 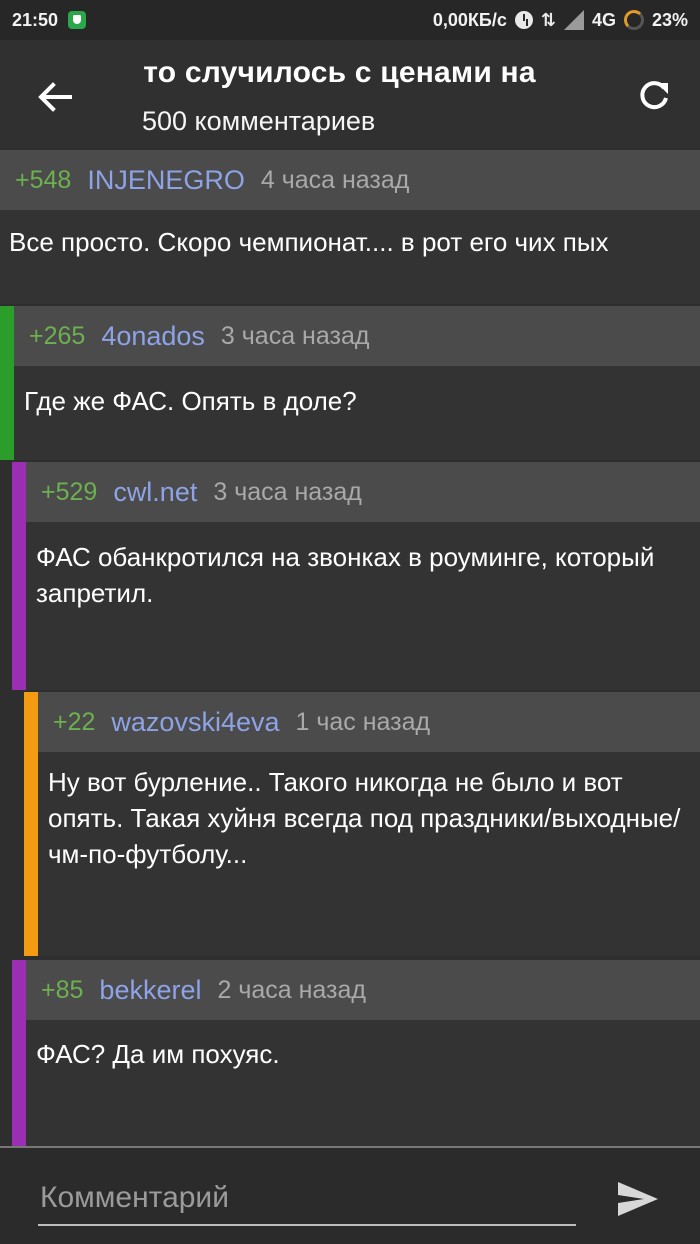 What do you see at coordinates (350, 20) in the screenshot?
I see `status-bar: 21:50 0,00КБ/с ⇅ 4G 23%` at bounding box center [350, 20].